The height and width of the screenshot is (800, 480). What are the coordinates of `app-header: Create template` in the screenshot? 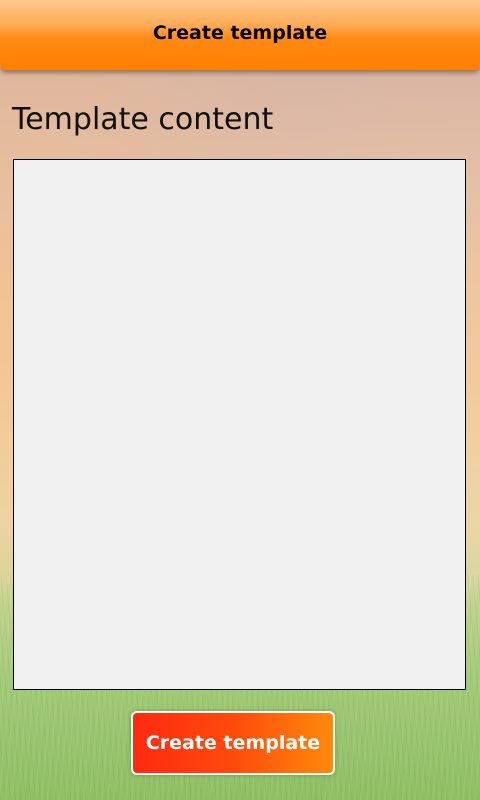 It's located at (240, 35).